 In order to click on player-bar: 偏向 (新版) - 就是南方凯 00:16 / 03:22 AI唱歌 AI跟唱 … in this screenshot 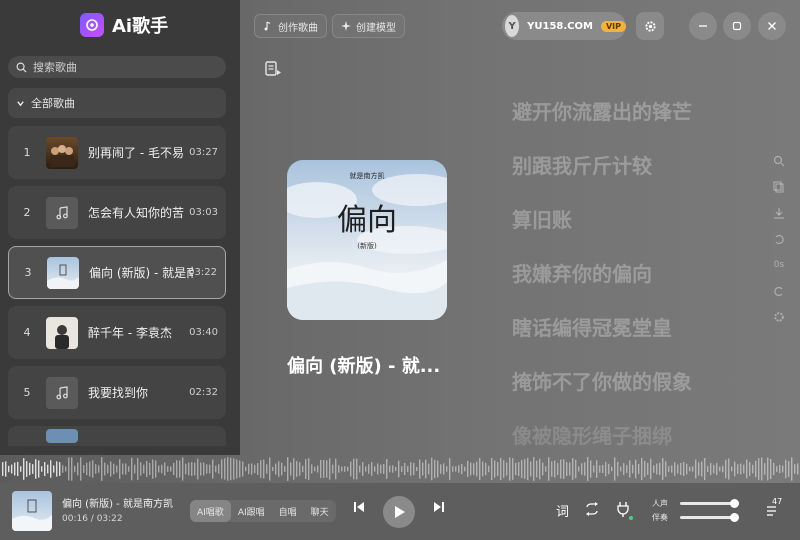, I will do `click(400, 511)`.